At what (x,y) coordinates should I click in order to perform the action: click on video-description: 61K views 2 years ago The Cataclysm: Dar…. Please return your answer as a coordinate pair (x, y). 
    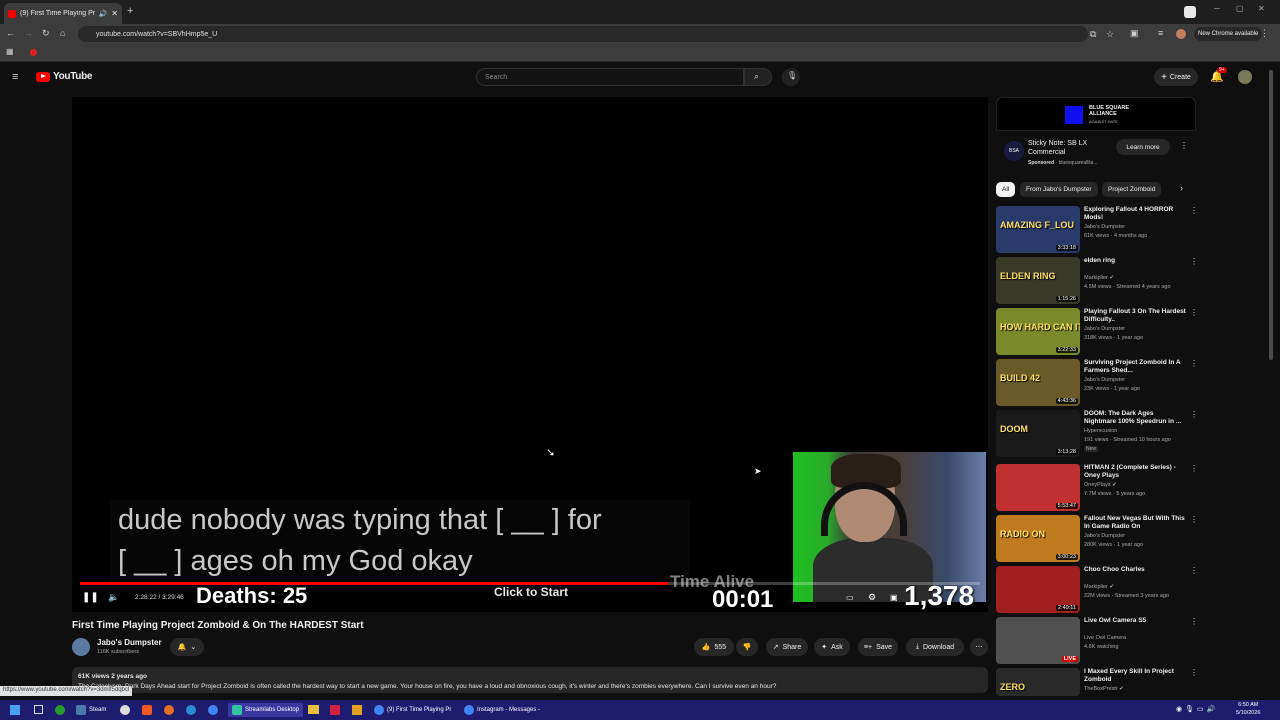
    Looking at the image, I should click on (530, 680).